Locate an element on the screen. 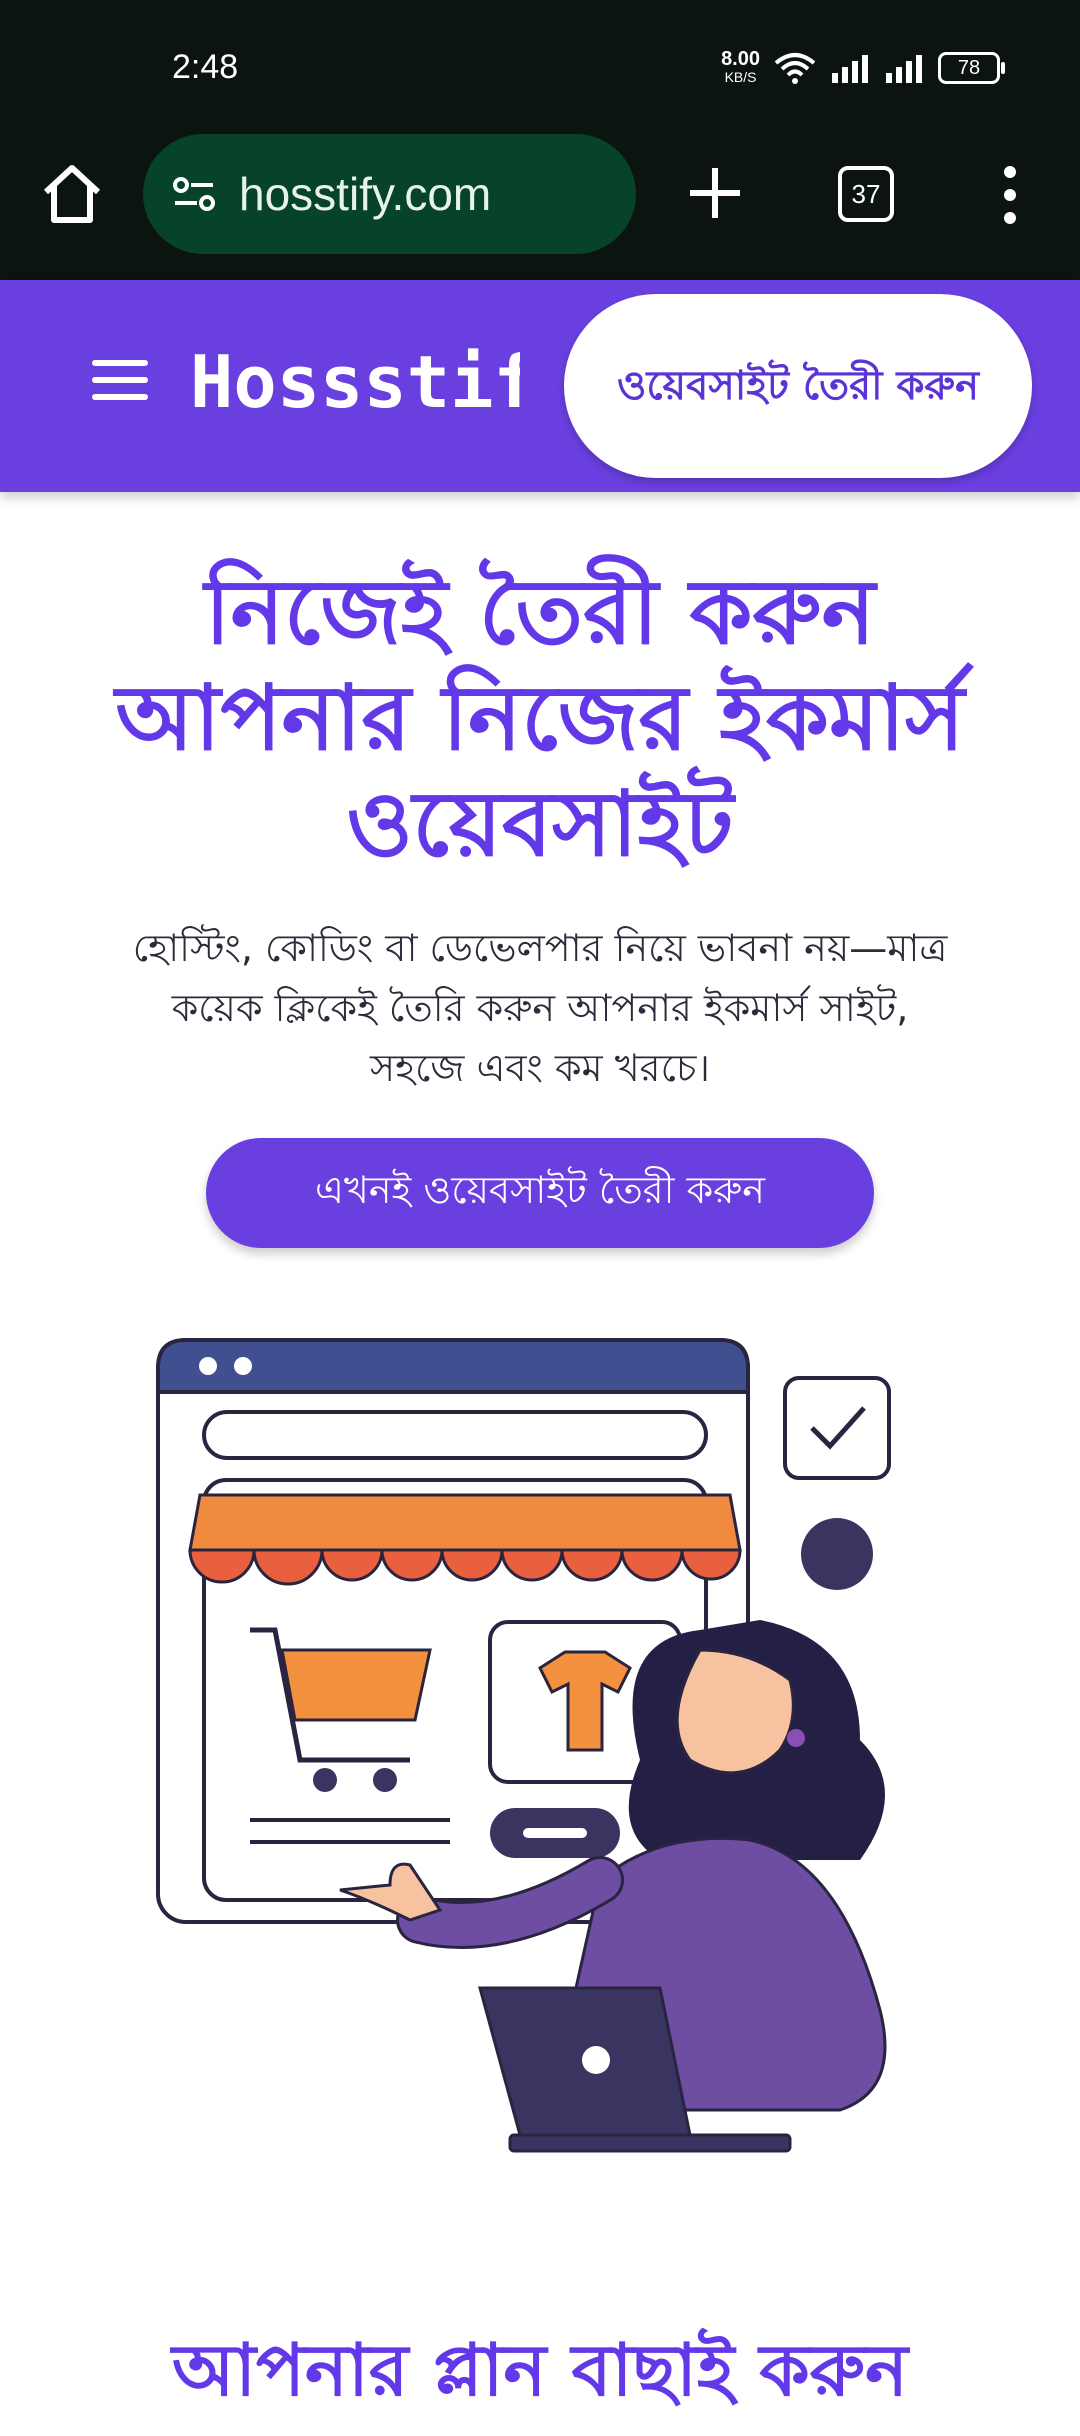  overflow-menu-icon is located at coordinates (1010, 195).